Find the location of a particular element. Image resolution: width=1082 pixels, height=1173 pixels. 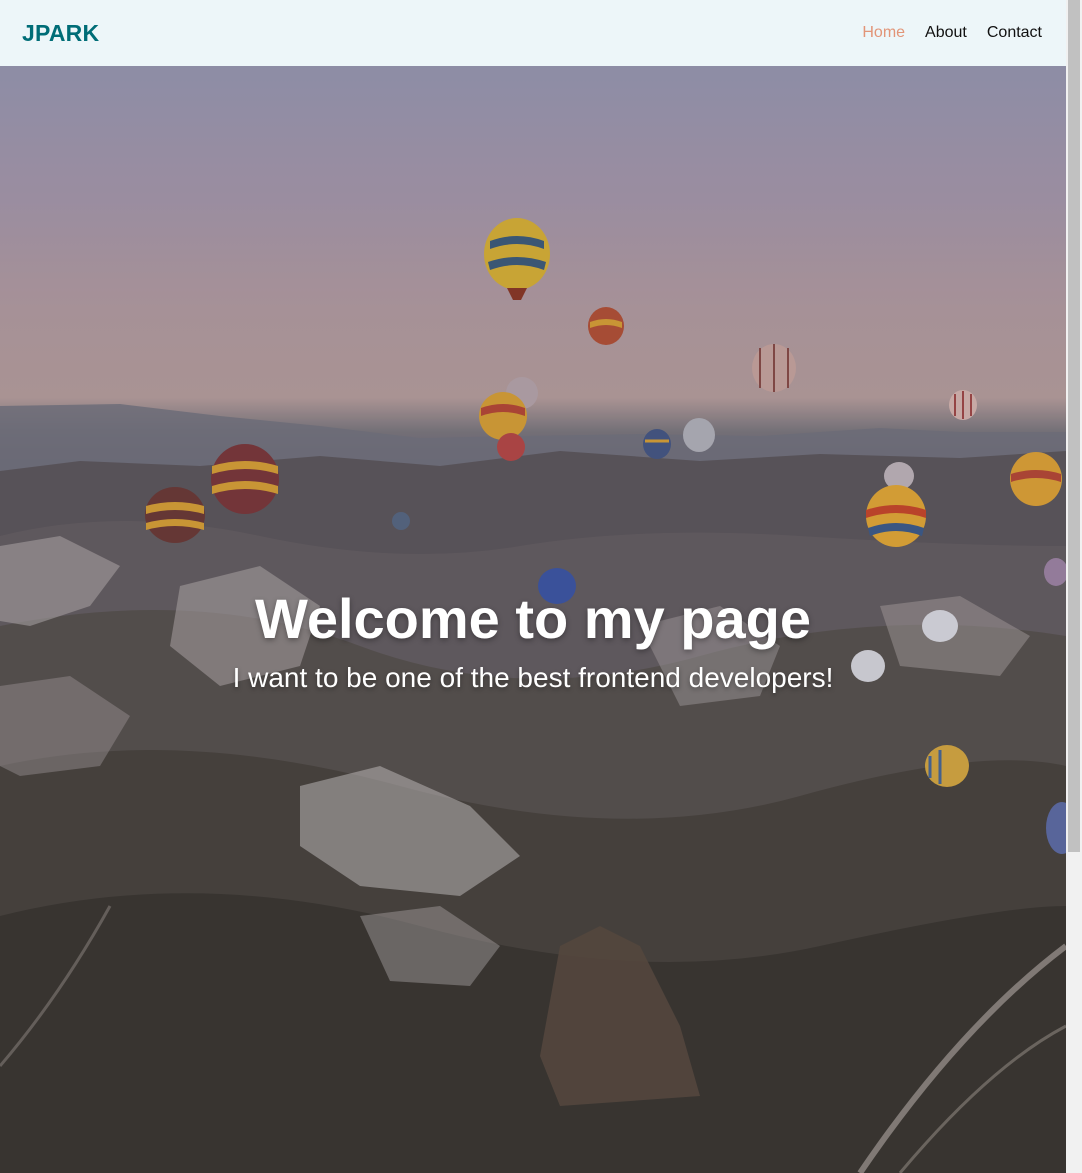

nav-menu: Home About Contact is located at coordinates (952, 33).